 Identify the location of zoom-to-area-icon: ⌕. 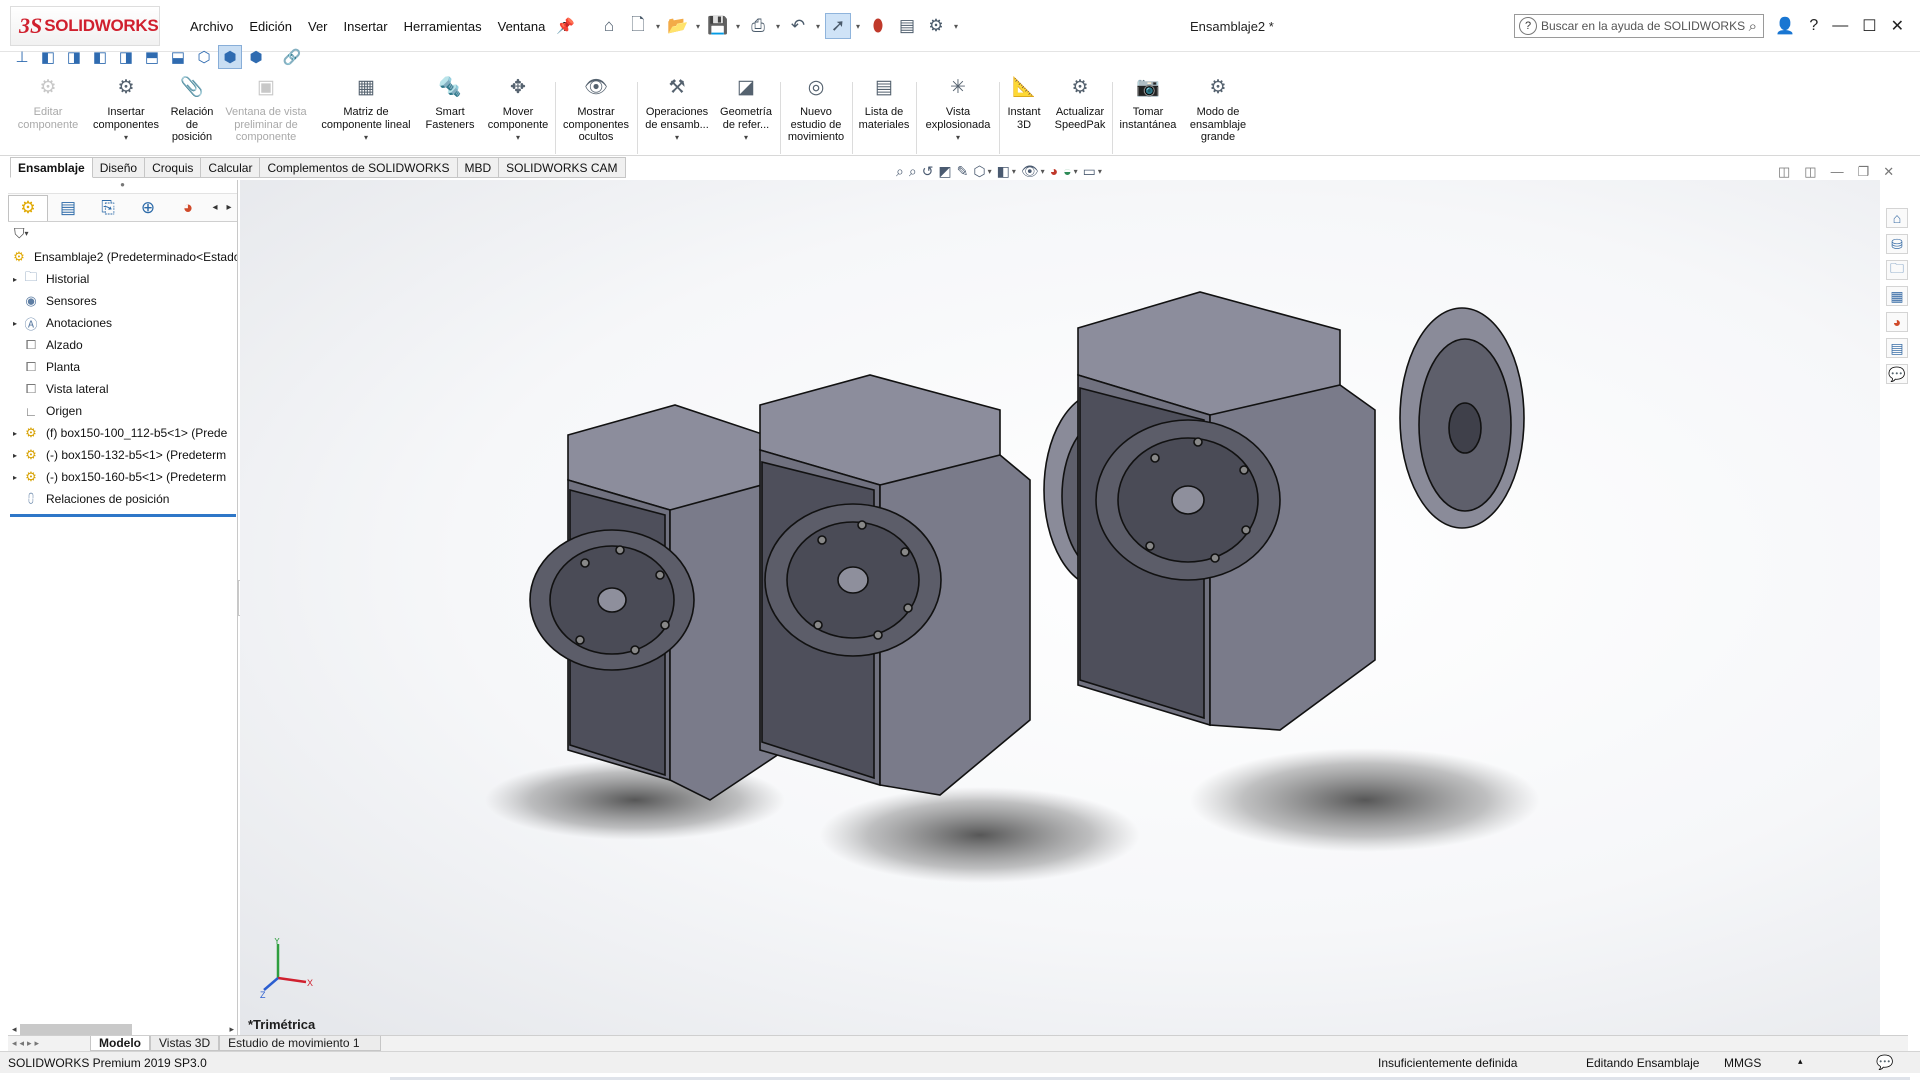
(913, 171).